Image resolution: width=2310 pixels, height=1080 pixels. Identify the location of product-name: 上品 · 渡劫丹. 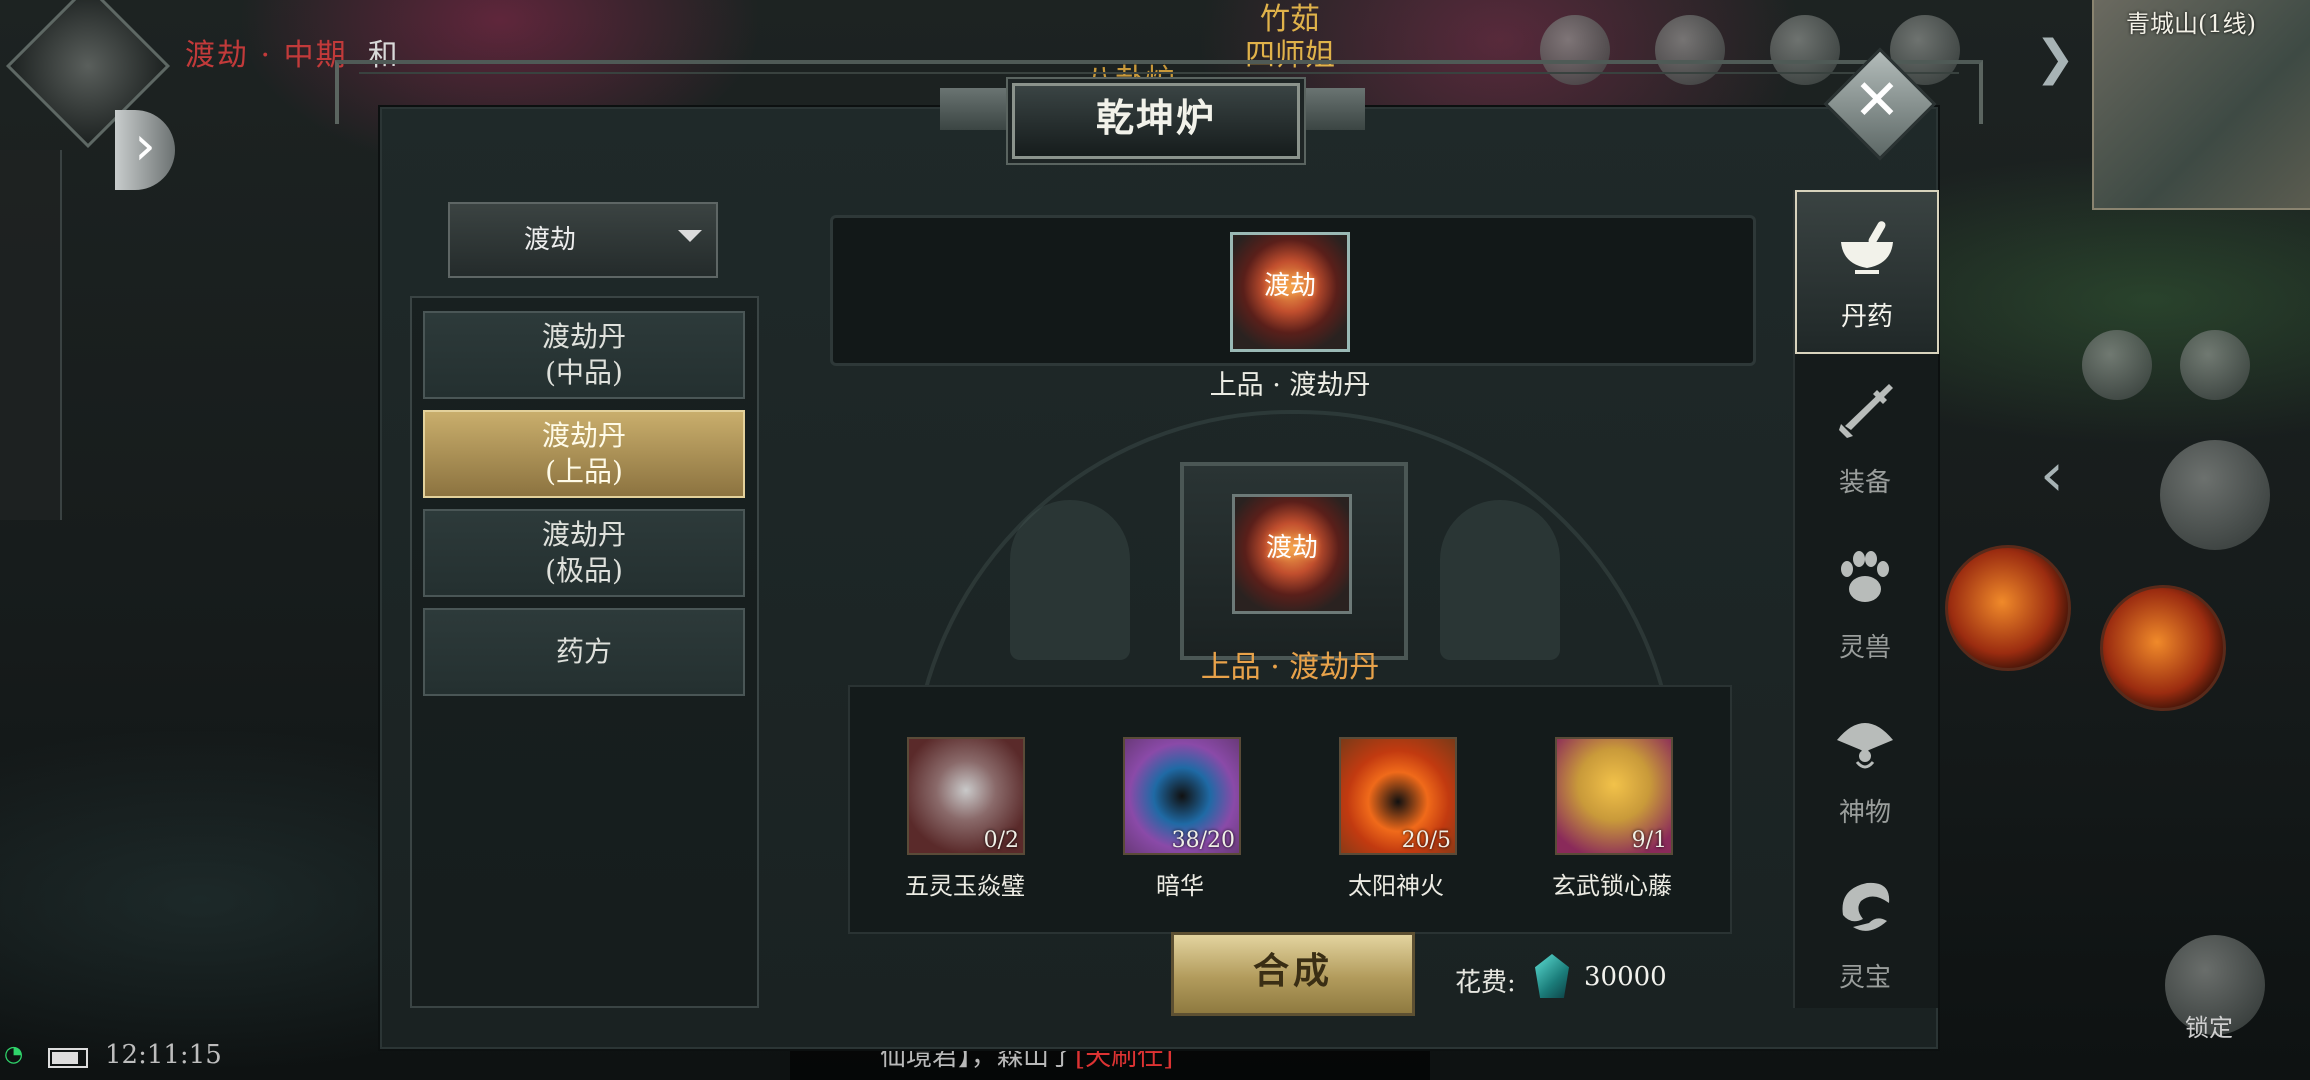
(1290, 385).